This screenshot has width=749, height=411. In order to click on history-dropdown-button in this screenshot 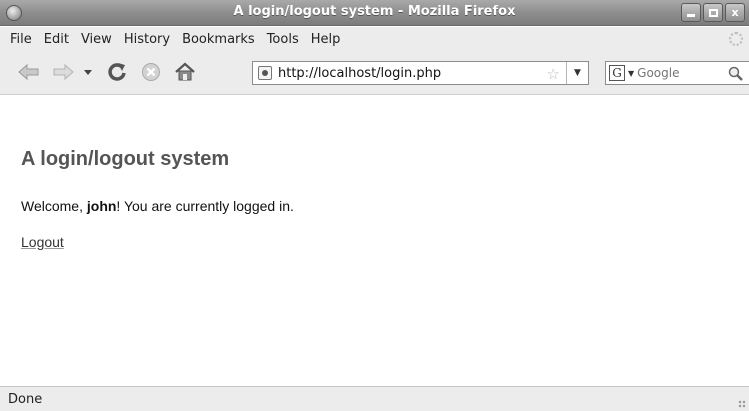, I will do `click(88, 72)`.